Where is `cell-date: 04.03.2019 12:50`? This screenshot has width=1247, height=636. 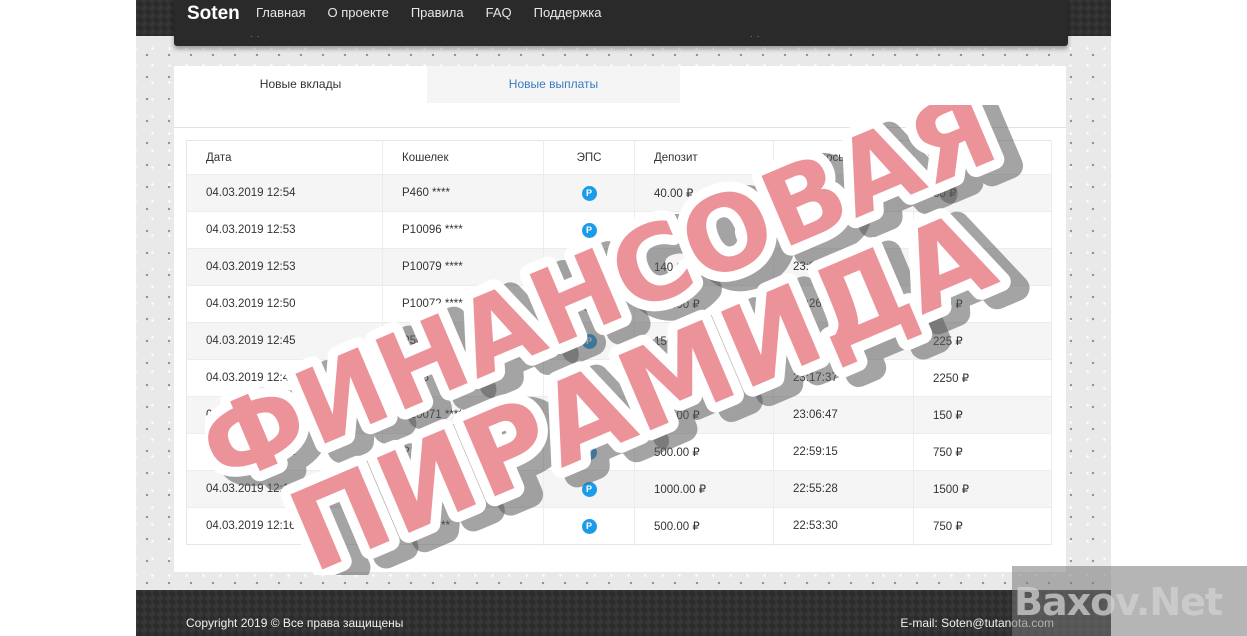
cell-date: 04.03.2019 12:50 is located at coordinates (284, 304).